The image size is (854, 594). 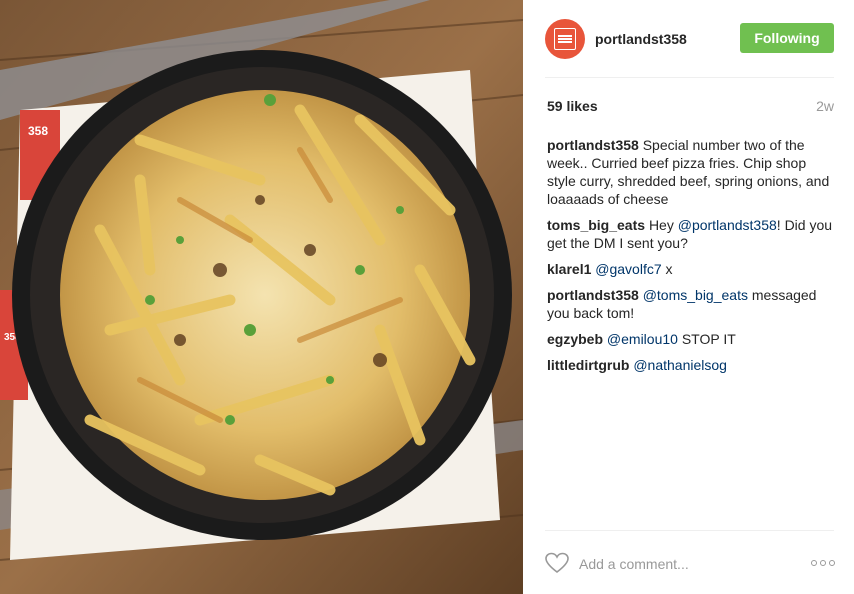 What do you see at coordinates (596, 225) in the screenshot?
I see `comment-user-link: toms_big_eats` at bounding box center [596, 225].